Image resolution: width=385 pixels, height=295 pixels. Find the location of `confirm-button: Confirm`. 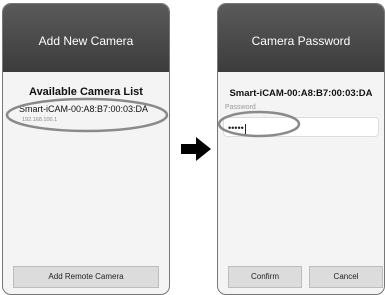

confirm-button: Confirm is located at coordinates (265, 277).